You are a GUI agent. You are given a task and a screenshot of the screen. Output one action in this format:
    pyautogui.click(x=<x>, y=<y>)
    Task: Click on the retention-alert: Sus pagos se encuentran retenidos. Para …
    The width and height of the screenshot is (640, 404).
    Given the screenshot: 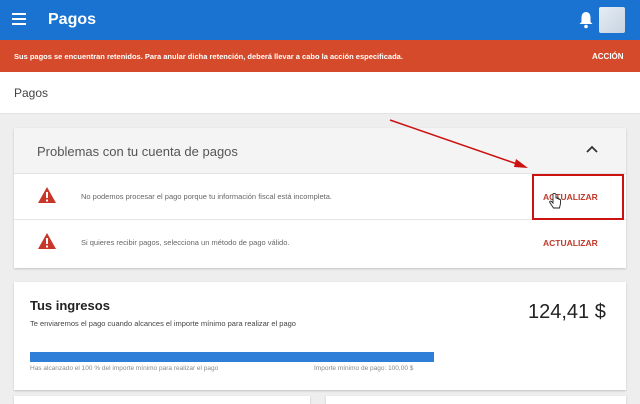 What is the action you would take?
    pyautogui.click(x=320, y=56)
    